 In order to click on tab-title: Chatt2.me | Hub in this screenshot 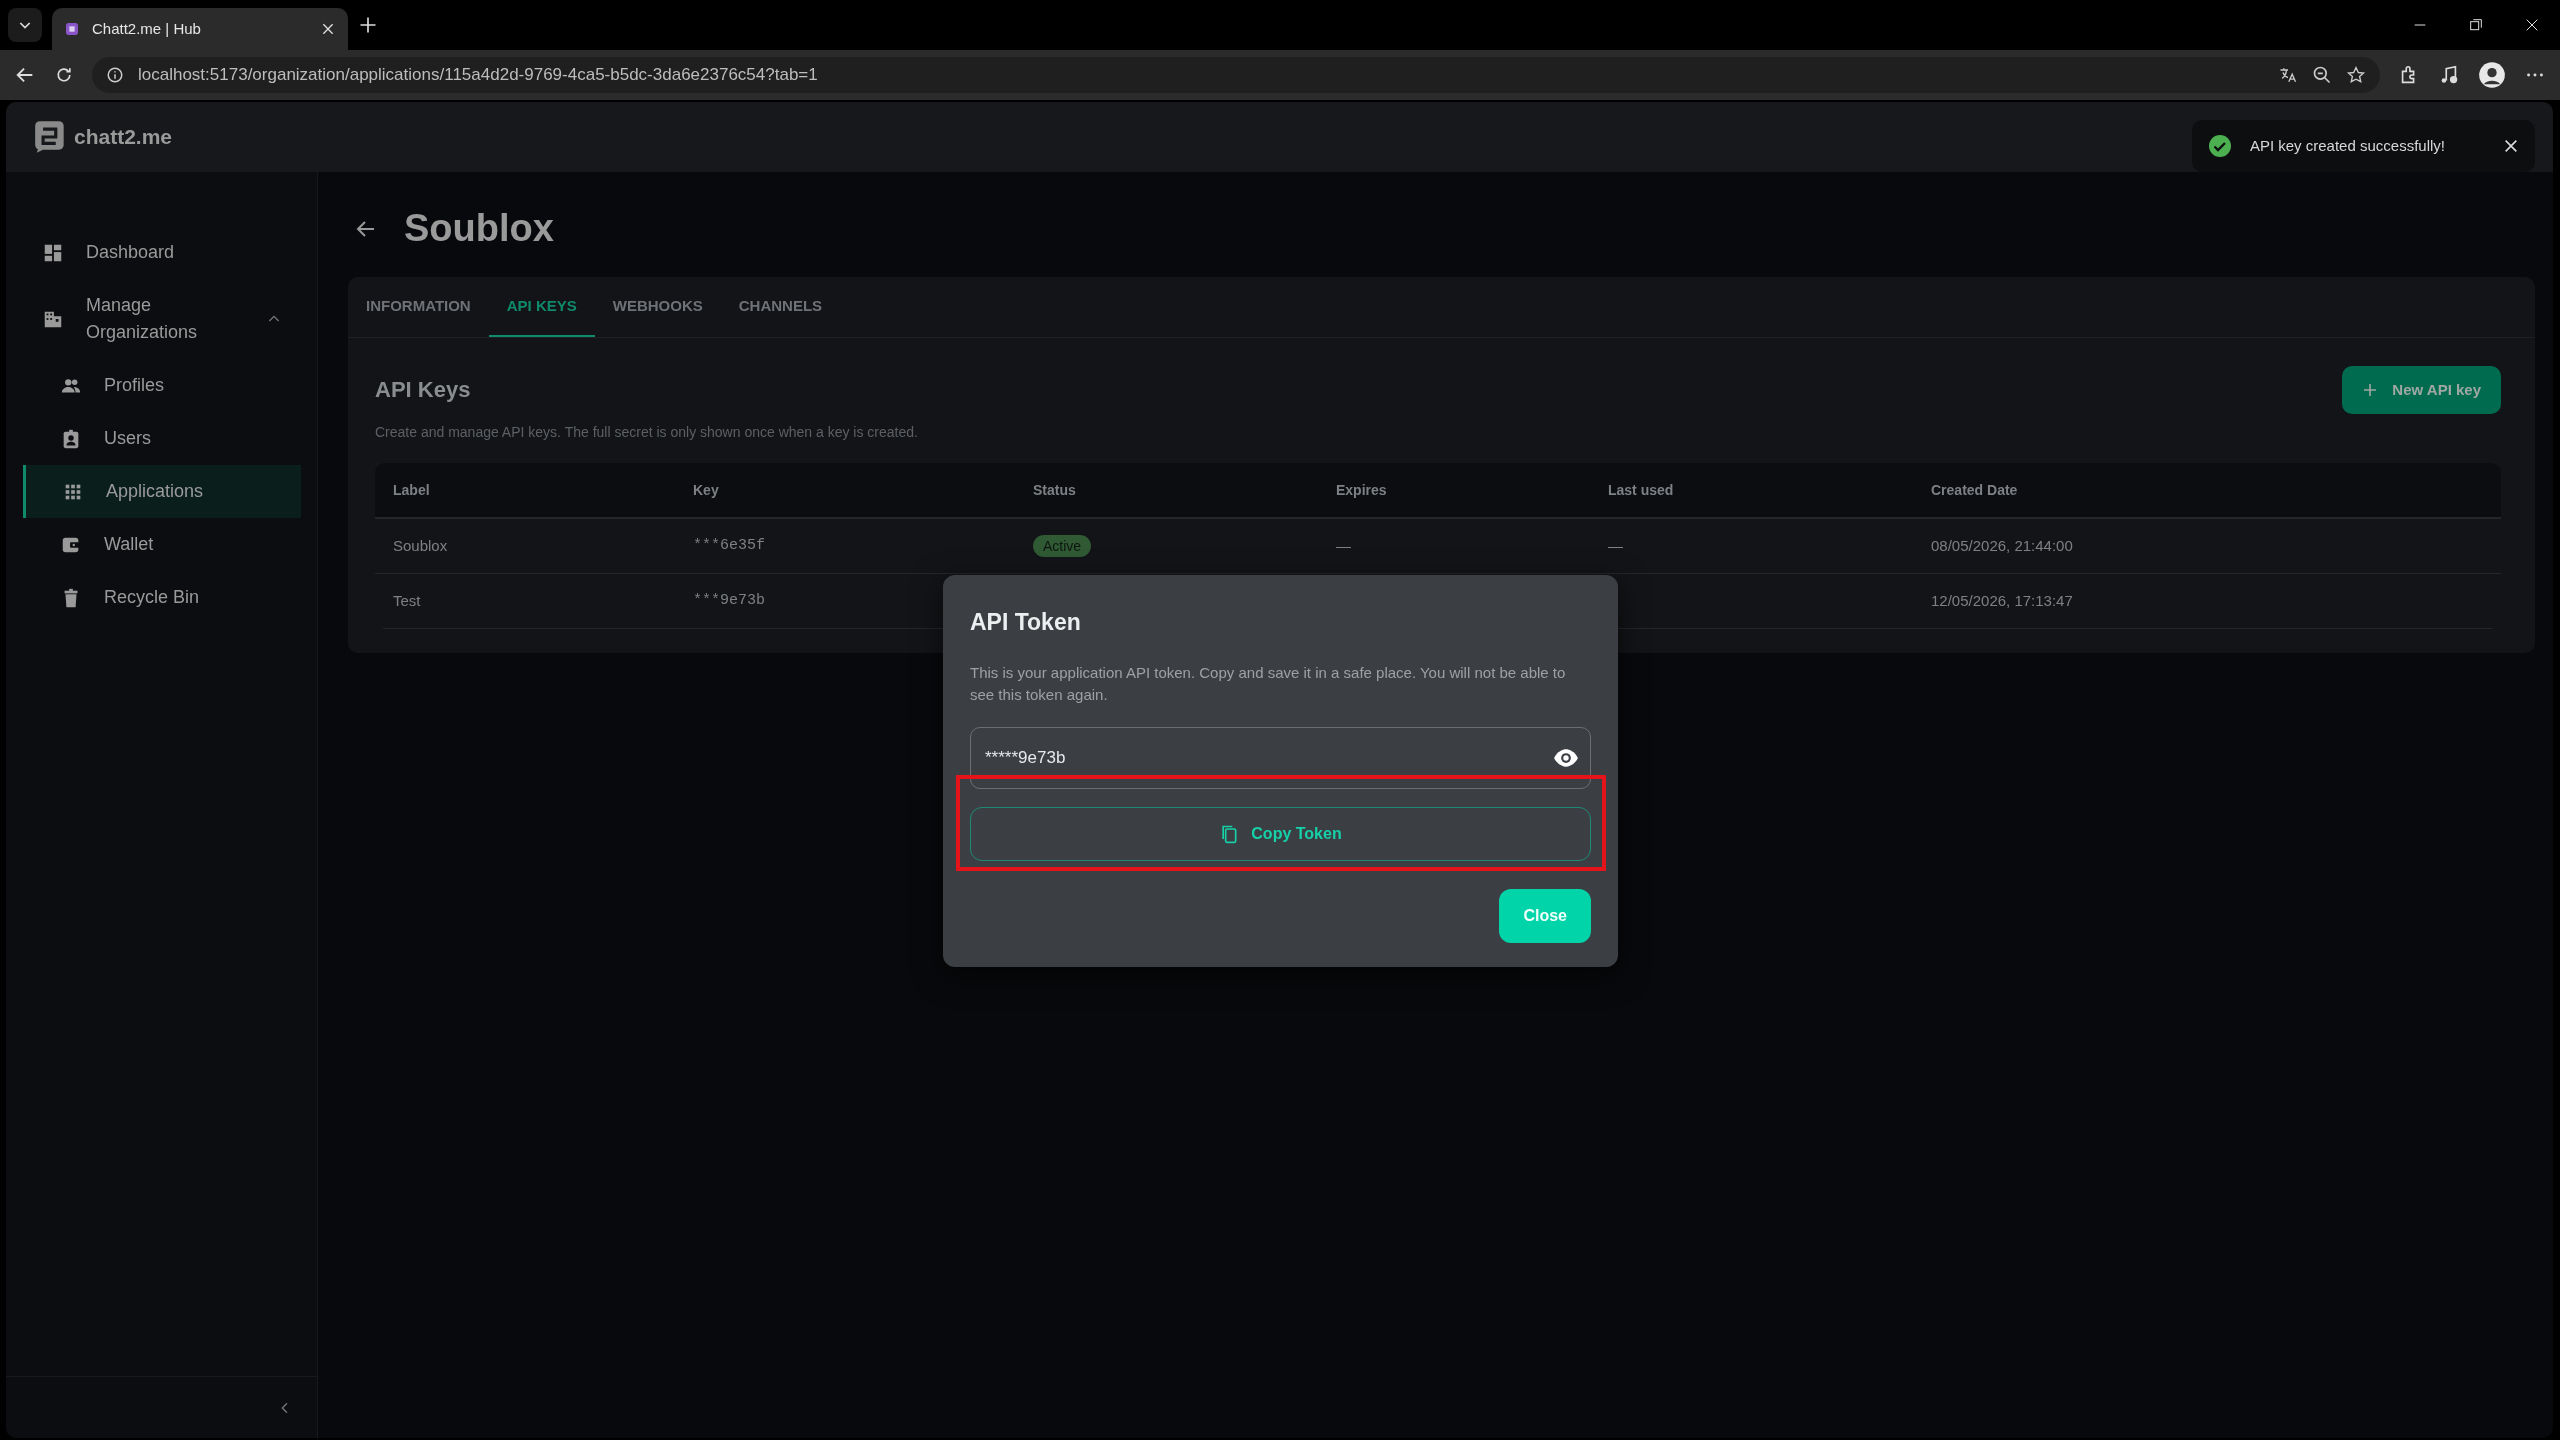, I will do `click(147, 28)`.